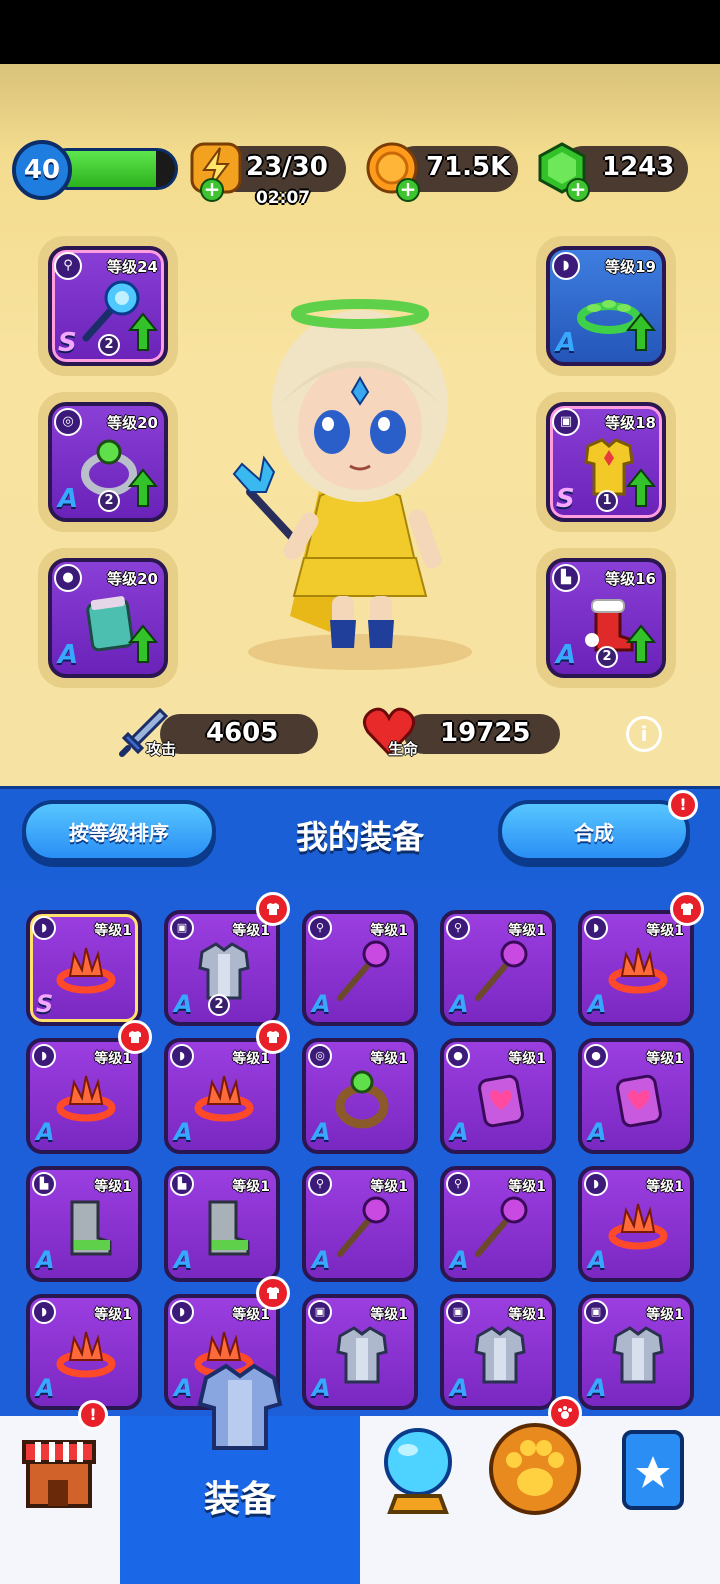 The height and width of the screenshot is (1584, 720). Describe the element at coordinates (683, 805) in the screenshot. I see `merge-alert-icon: !` at that location.